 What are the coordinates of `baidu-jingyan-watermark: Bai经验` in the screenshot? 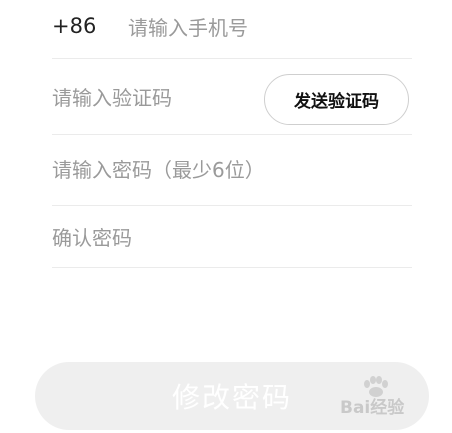 It's located at (382, 398).